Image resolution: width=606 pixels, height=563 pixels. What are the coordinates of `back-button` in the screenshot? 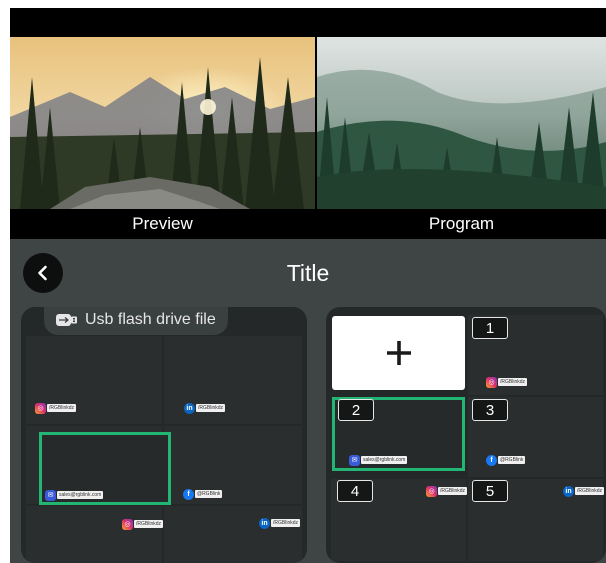 It's located at (43, 273).